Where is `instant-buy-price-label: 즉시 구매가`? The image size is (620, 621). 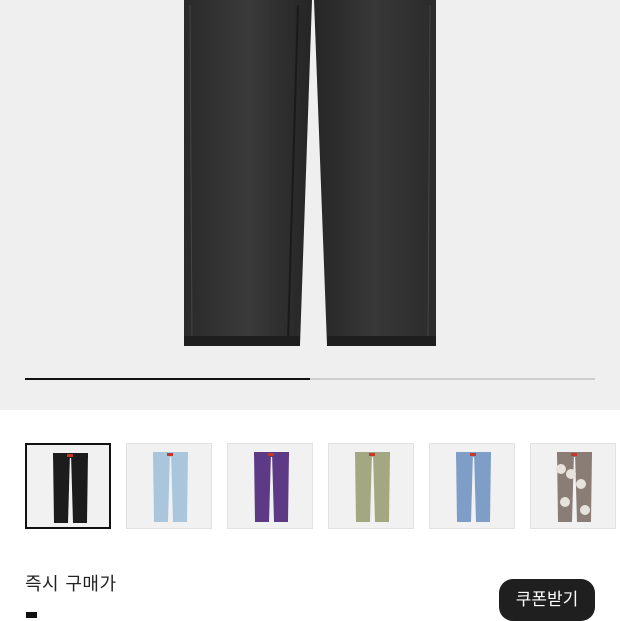
instant-buy-price-label: 즉시 구매가 is located at coordinates (71, 584).